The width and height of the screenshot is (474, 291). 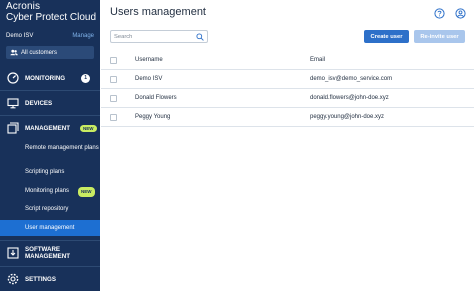 I want to click on nav-management-label: MANAGEMENT, so click(x=48, y=128).